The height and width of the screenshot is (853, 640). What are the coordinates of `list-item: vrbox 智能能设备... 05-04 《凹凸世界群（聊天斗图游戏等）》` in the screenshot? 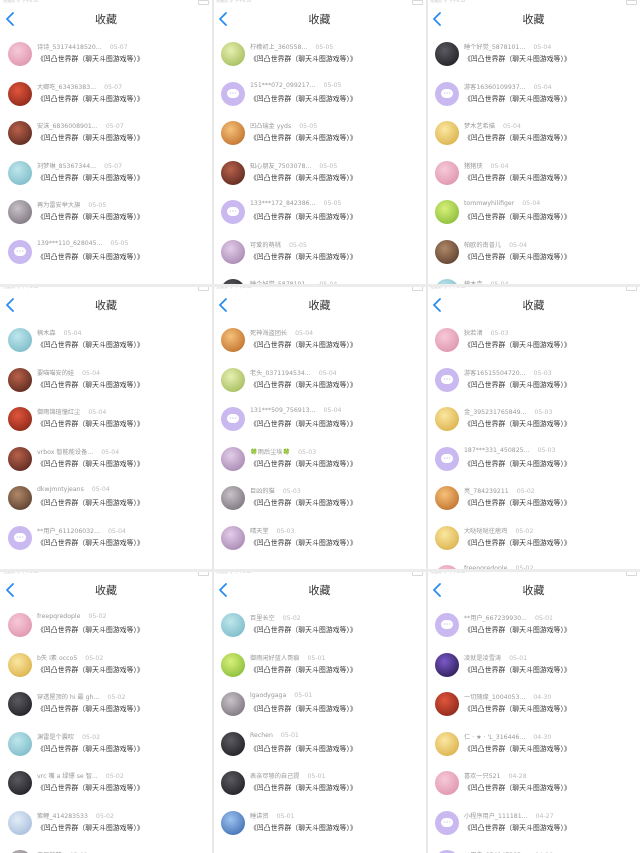 It's located at (106, 465).